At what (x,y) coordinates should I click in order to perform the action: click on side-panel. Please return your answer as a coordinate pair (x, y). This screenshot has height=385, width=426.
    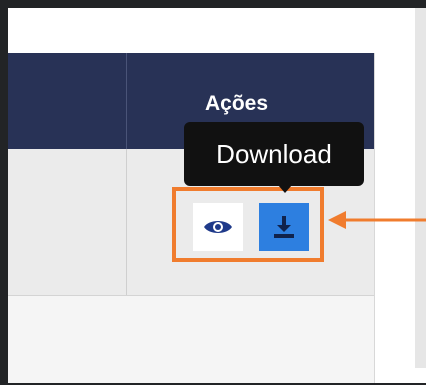
    Looking at the image, I should click on (420, 188).